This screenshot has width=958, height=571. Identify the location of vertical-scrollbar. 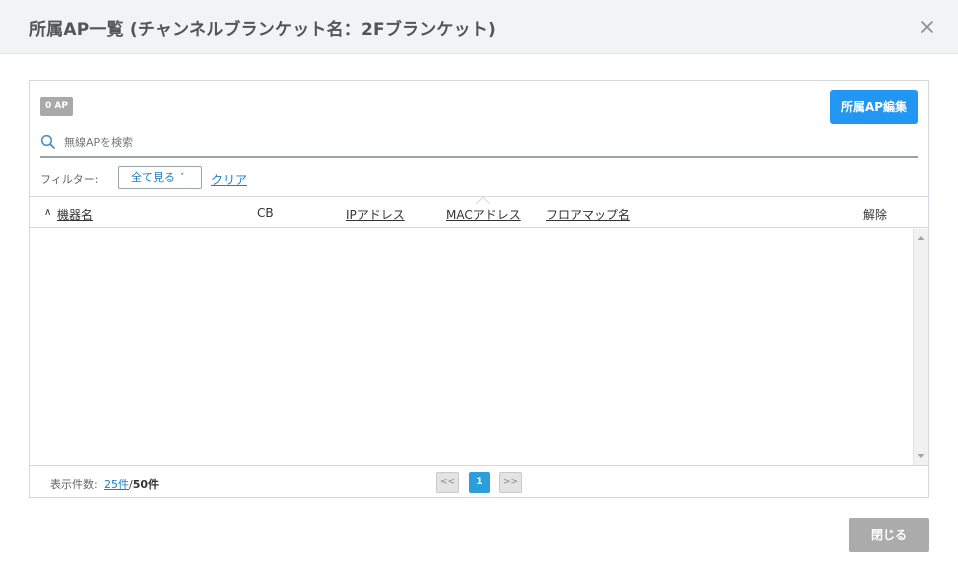
(920, 347).